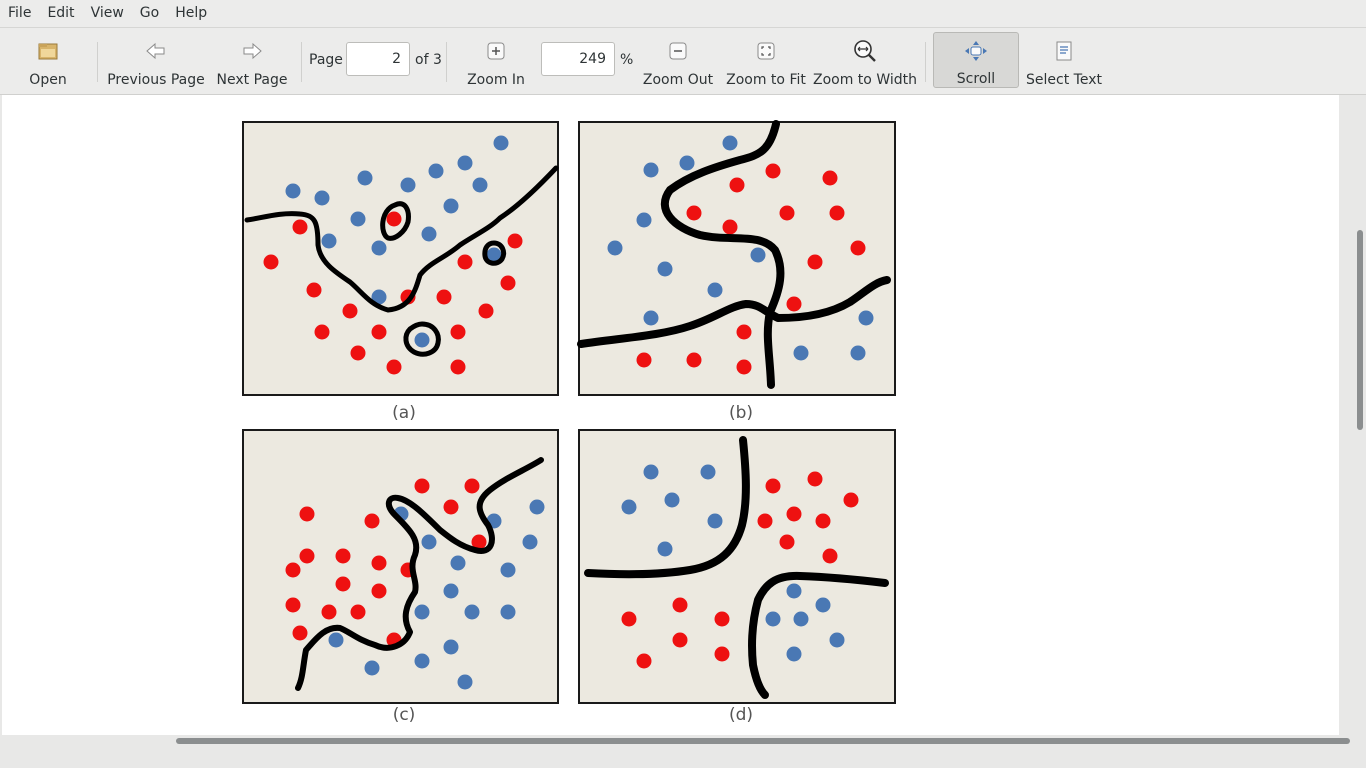 The width and height of the screenshot is (1366, 768). What do you see at coordinates (191, 13) in the screenshot?
I see `menu-help: Help` at bounding box center [191, 13].